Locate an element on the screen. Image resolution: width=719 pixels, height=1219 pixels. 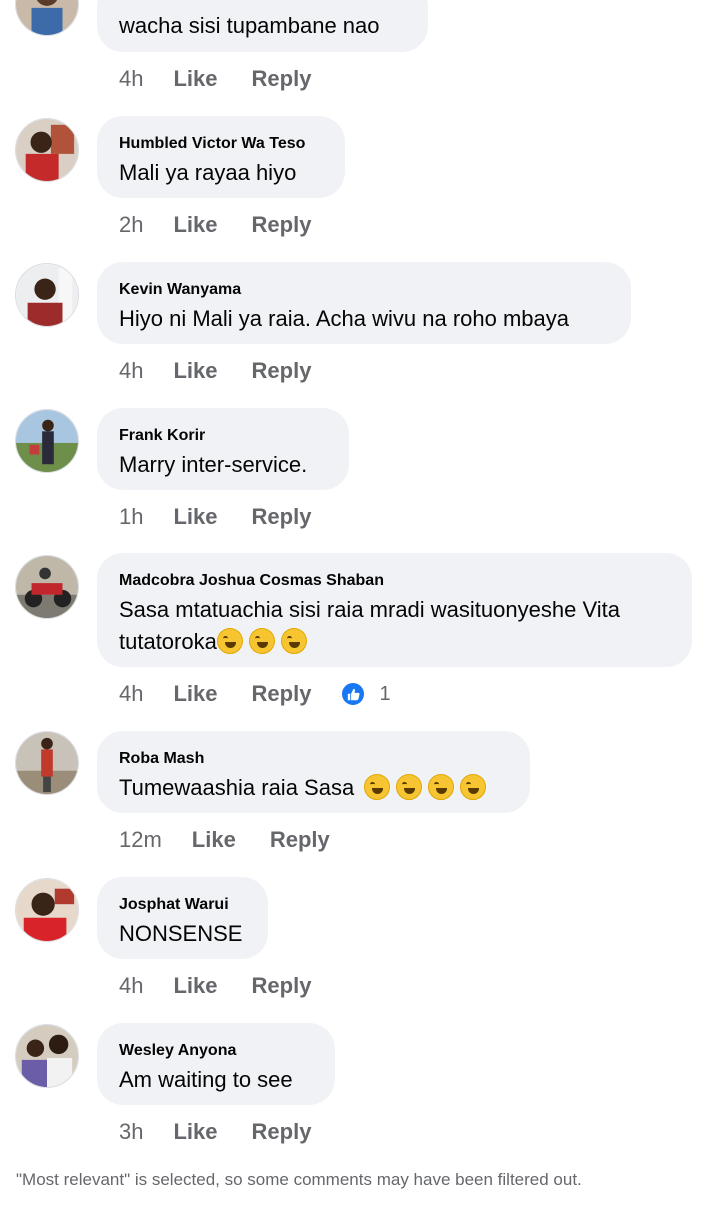
comment-time: 2h is located at coordinates (131, 225).